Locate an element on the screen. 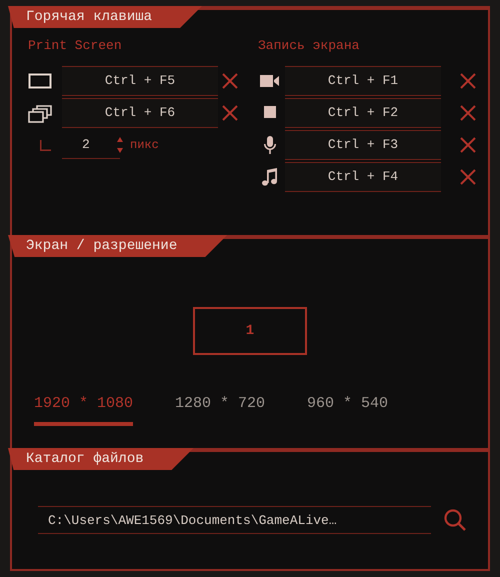 The width and height of the screenshot is (500, 577). section-title: Экран / разрешение is located at coordinates (118, 246).